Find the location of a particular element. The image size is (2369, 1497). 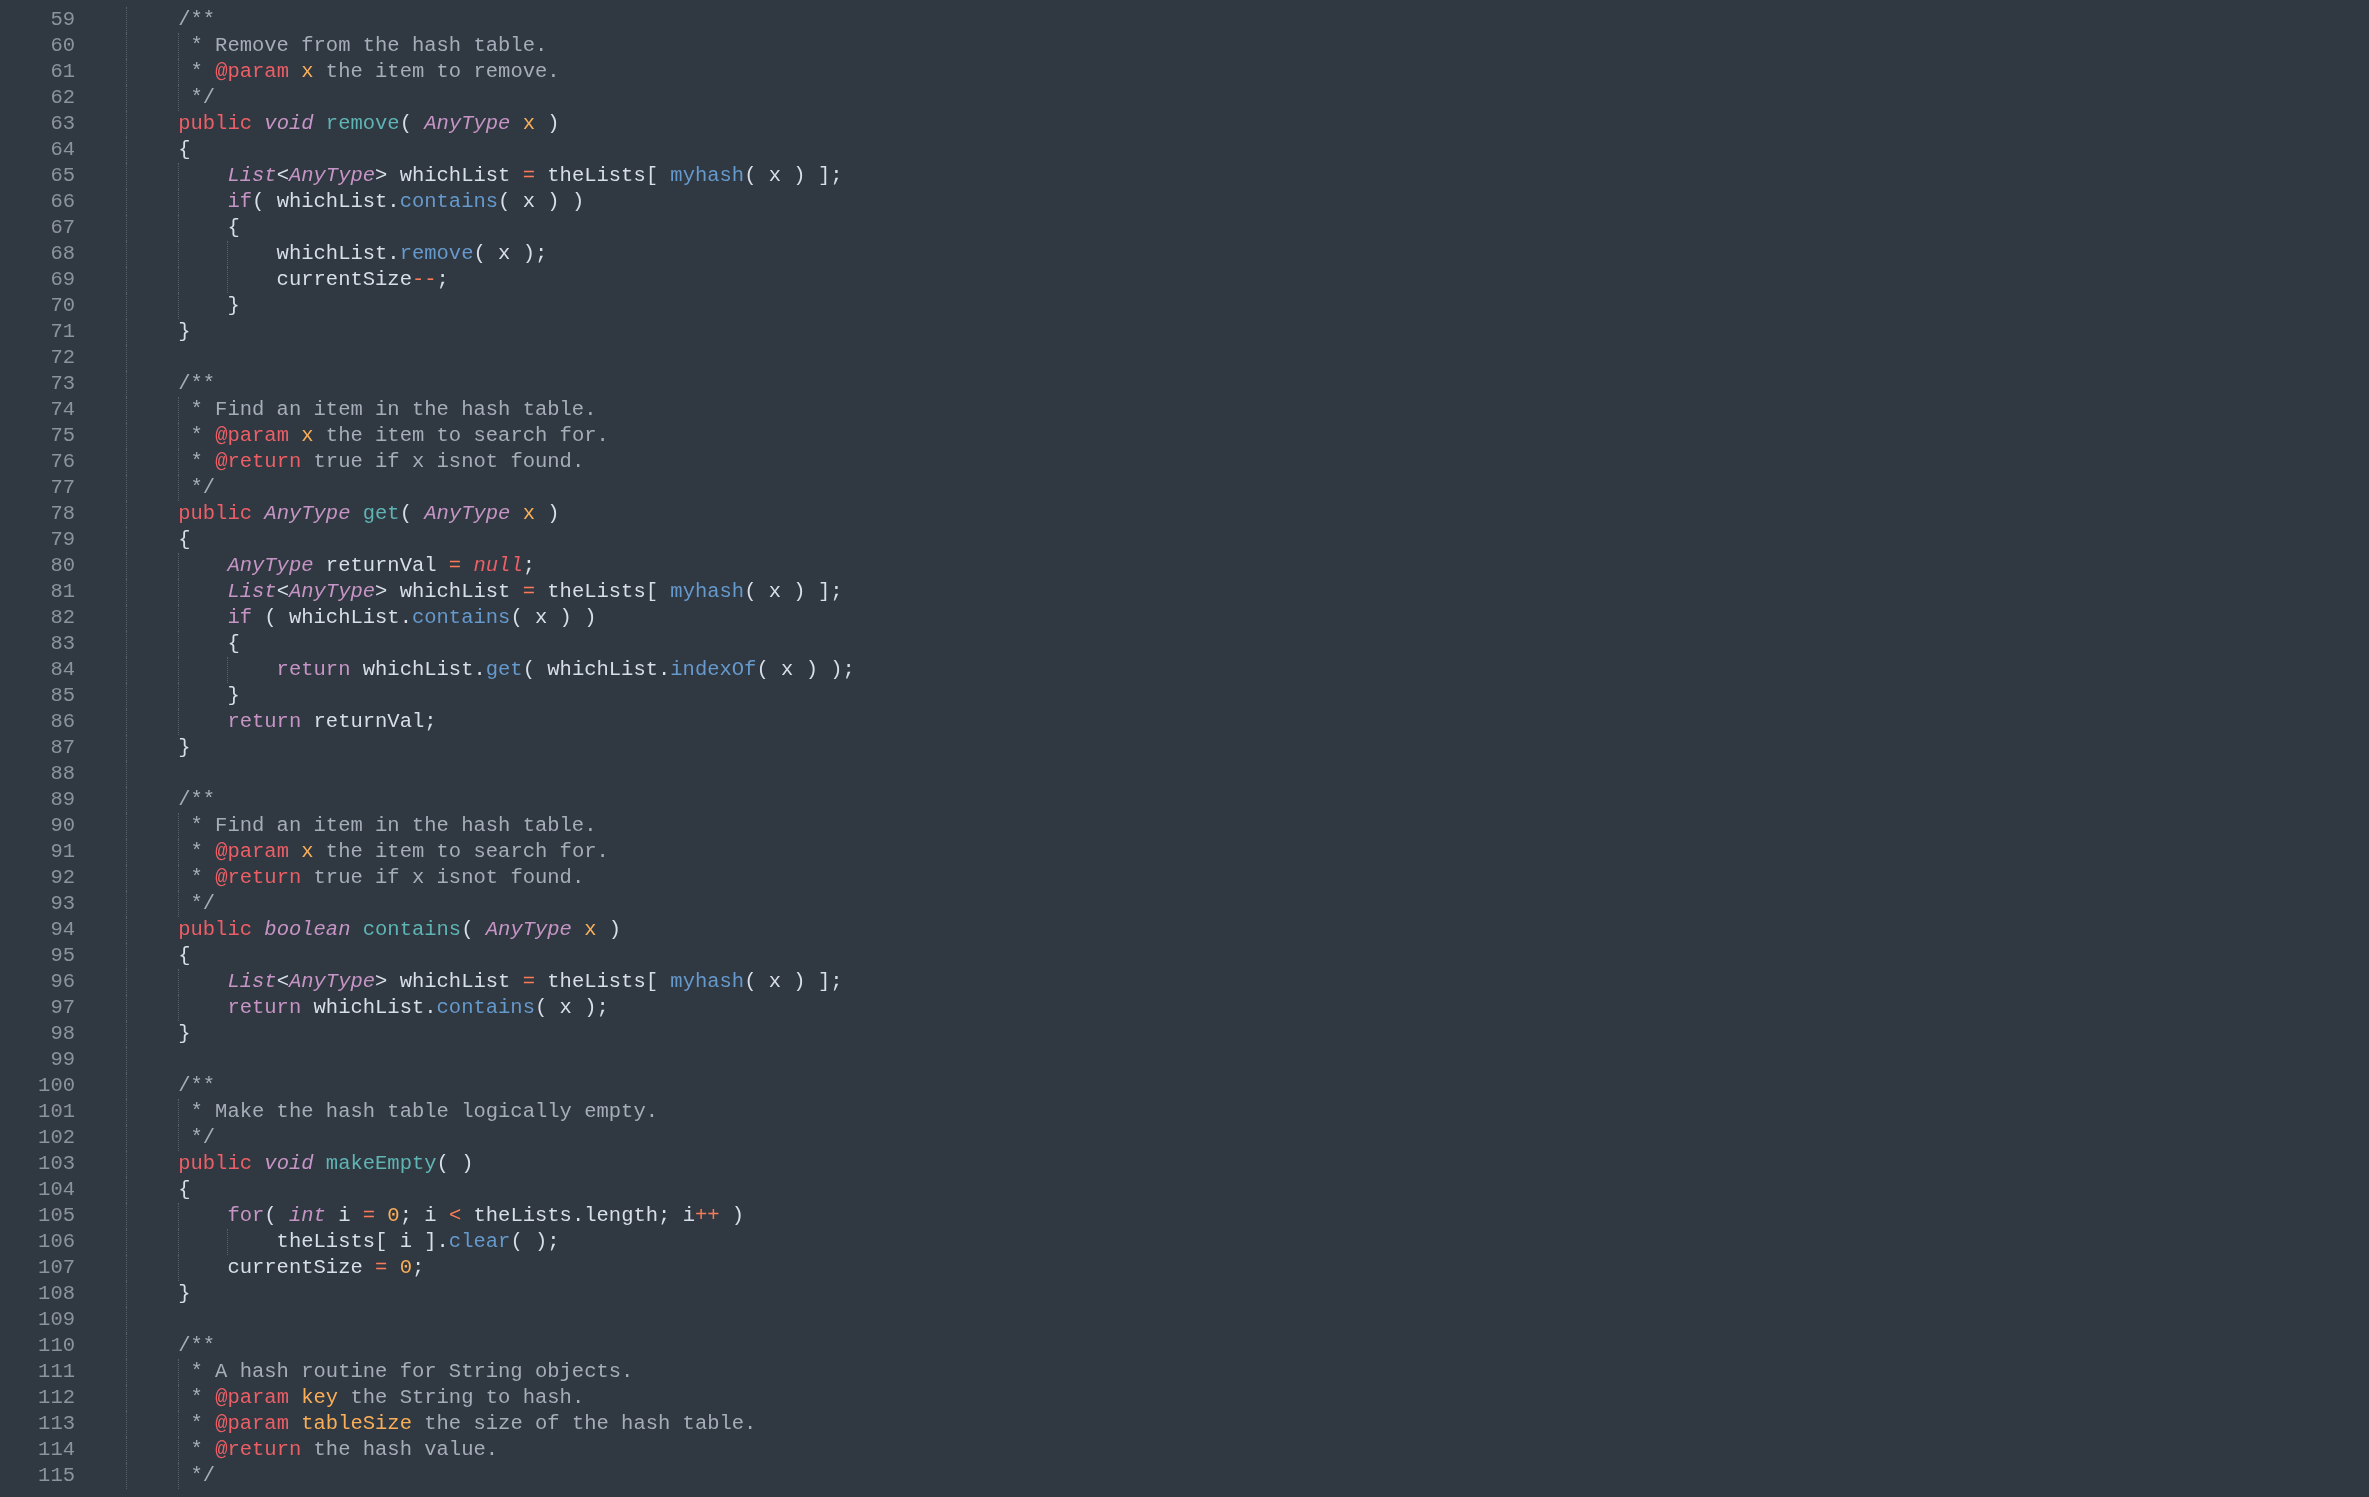

line-number: 104 is located at coordinates (56, 1190).